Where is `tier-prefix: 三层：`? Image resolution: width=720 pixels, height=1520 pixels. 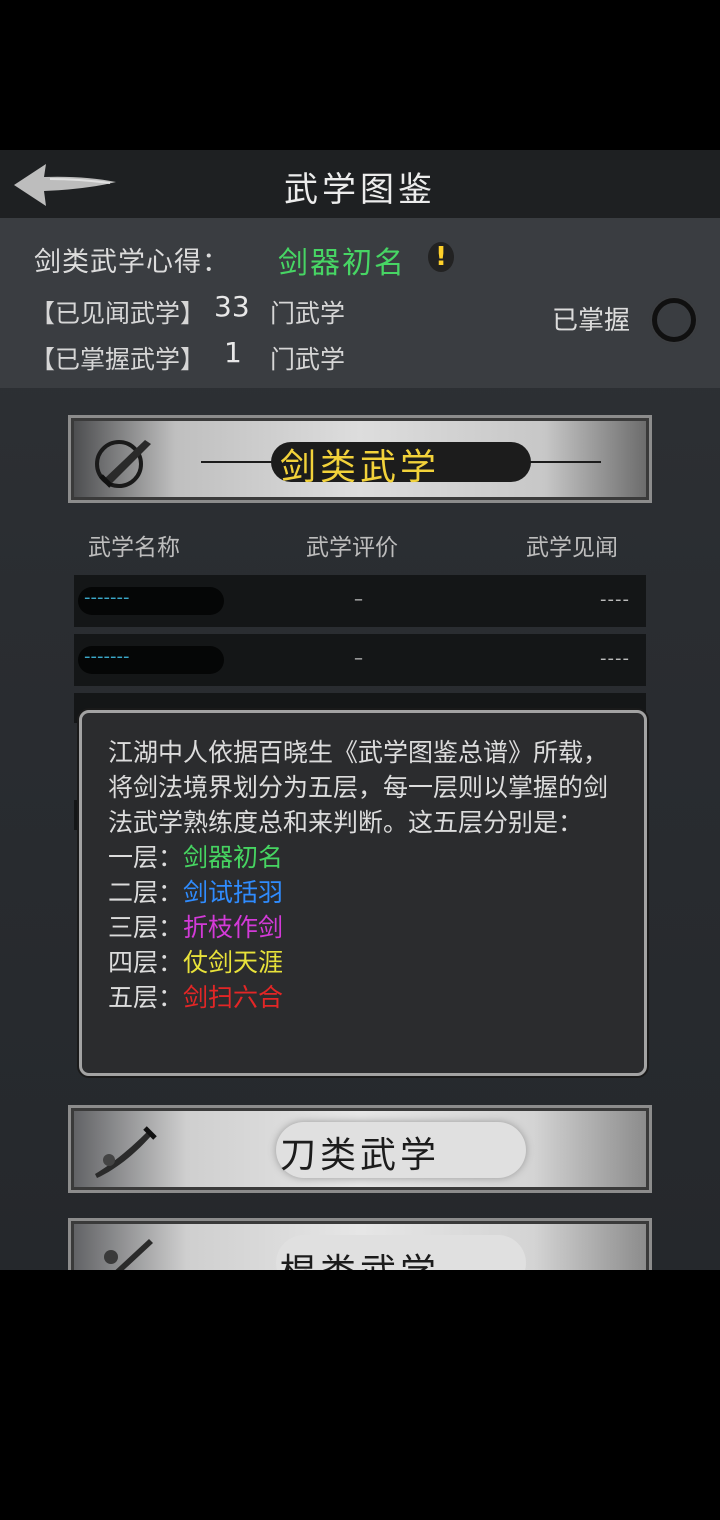
tier-prefix: 三层： is located at coordinates (146, 927).